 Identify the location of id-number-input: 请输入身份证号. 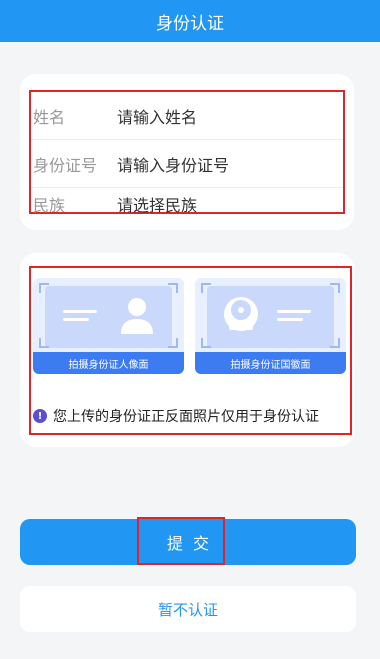
(173, 164).